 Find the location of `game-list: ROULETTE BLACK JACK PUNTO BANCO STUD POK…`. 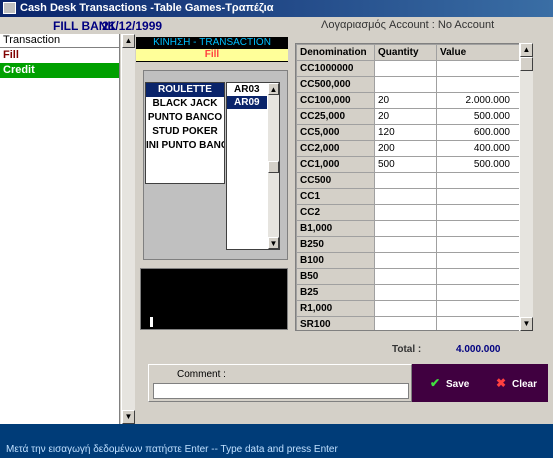

game-list: ROULETTE BLACK JACK PUNTO BANCO STUD POK… is located at coordinates (185, 133).